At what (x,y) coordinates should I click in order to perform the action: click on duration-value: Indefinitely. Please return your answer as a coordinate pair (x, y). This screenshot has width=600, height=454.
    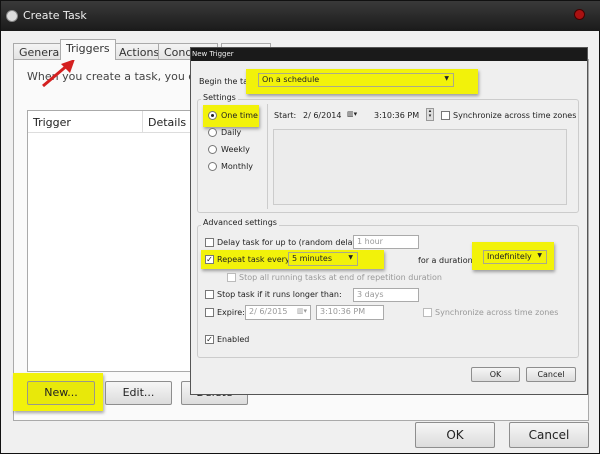
    Looking at the image, I should click on (509, 256).